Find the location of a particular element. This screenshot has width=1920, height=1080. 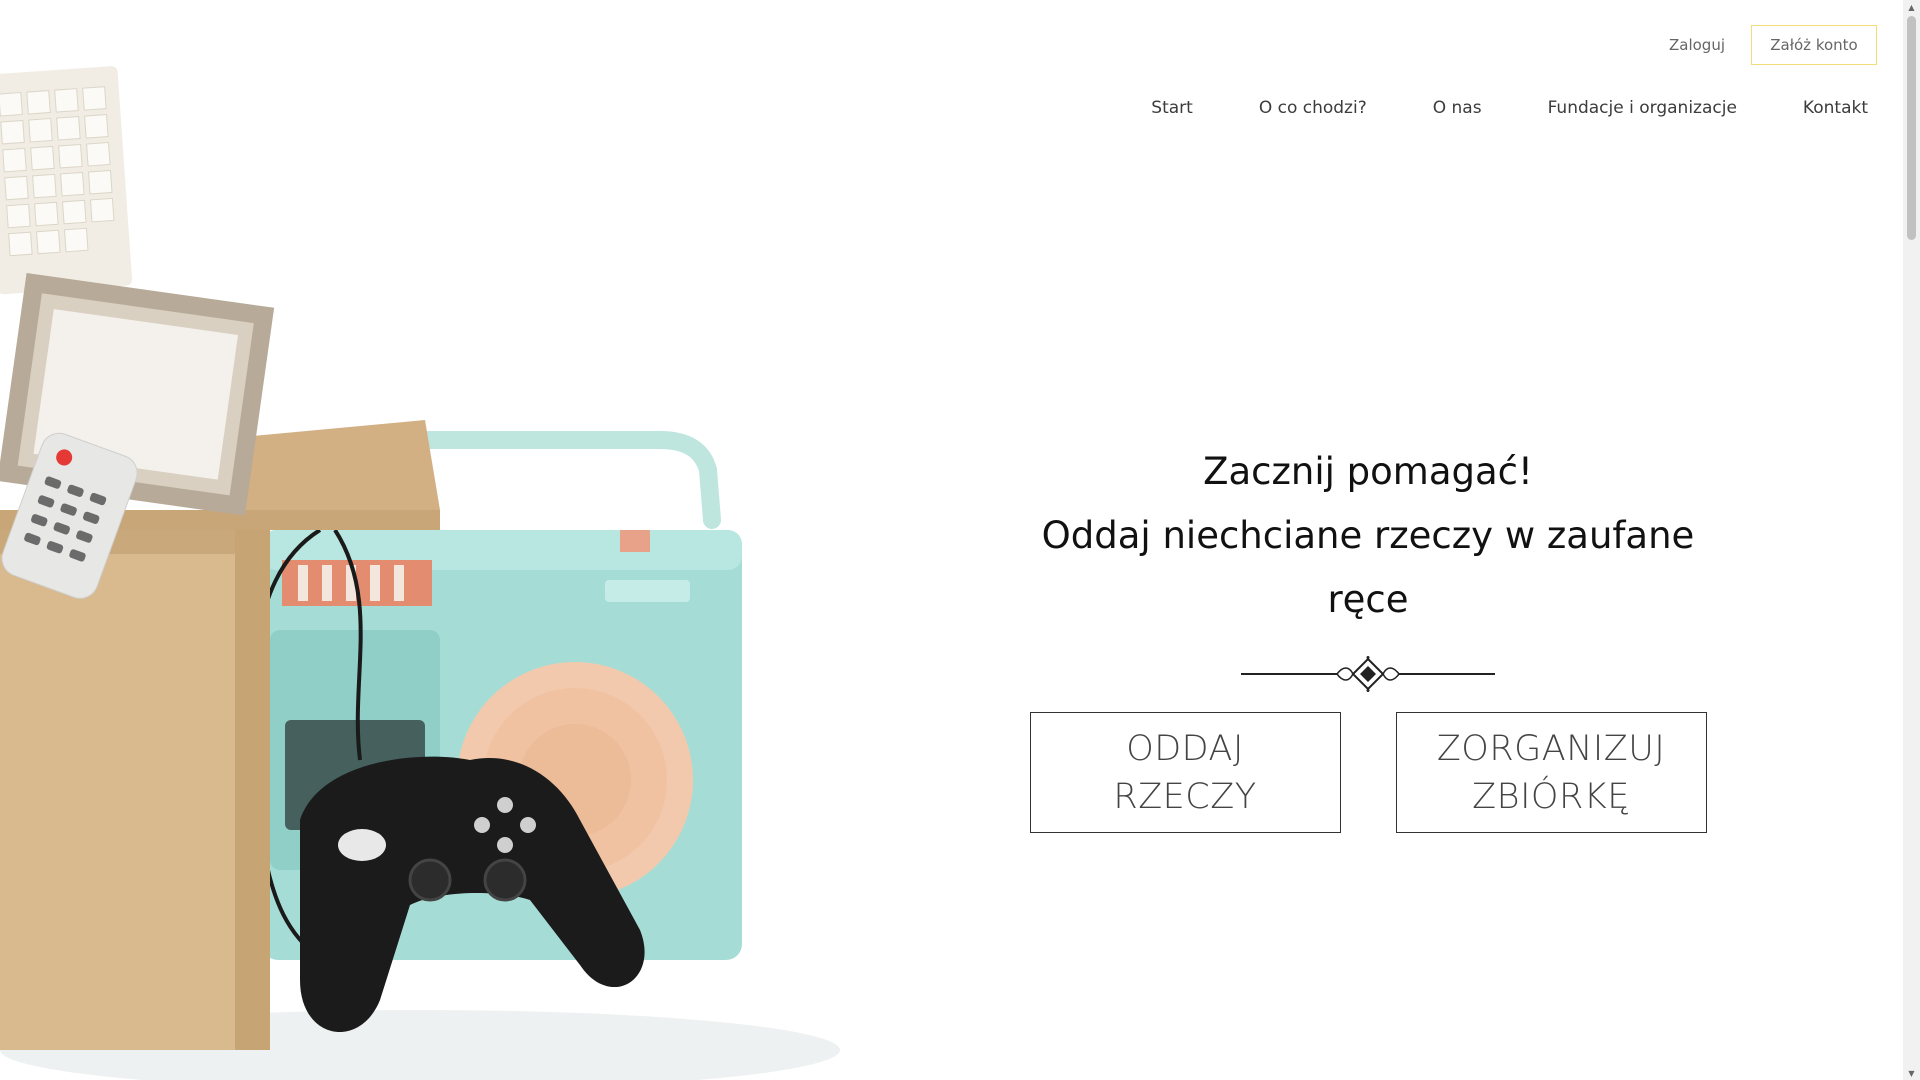

cta-row: ODDAJ RZECZY ZORGANIZUJ ZBIÓRKĘ is located at coordinates (1368, 772).